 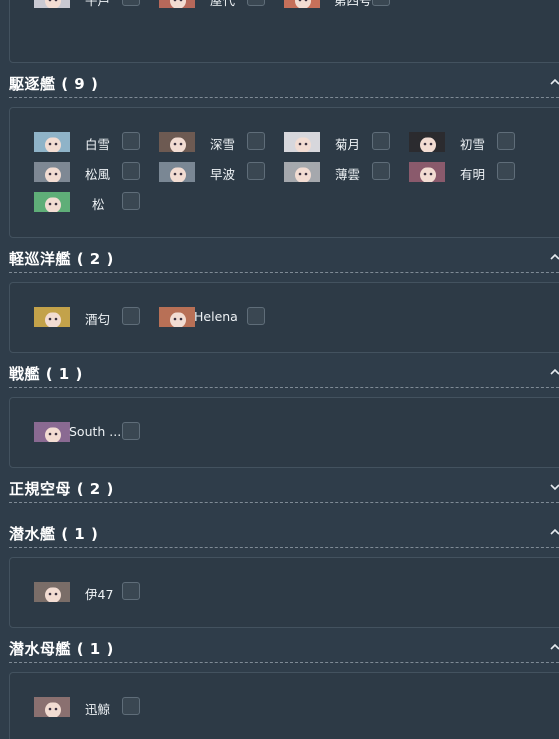 I want to click on ship-name: 平戸, so click(x=98, y=4).